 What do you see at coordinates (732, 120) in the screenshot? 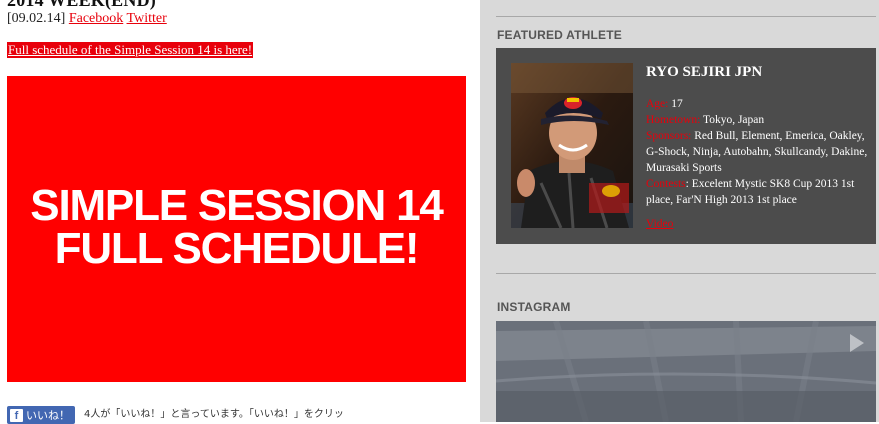
I see `hometown-value: Tokyo, Japan` at bounding box center [732, 120].